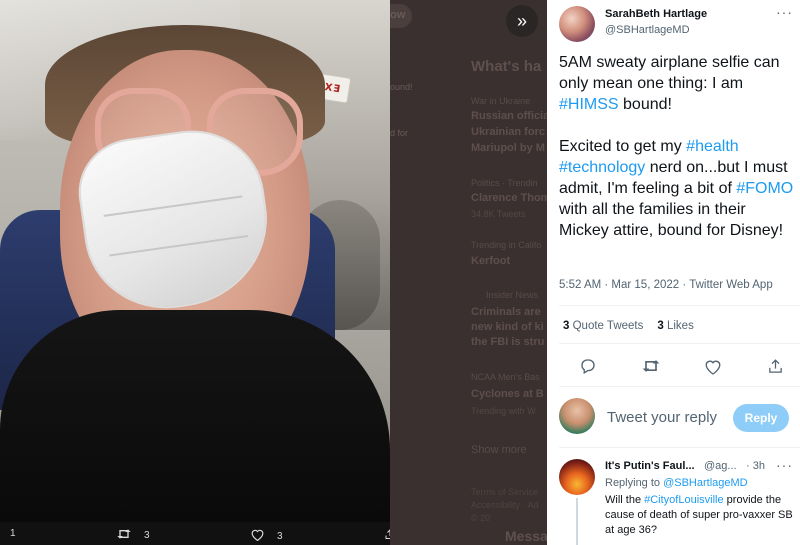  Describe the element at coordinates (662, 417) in the screenshot. I see `reply-input: Tweet your reply` at that location.